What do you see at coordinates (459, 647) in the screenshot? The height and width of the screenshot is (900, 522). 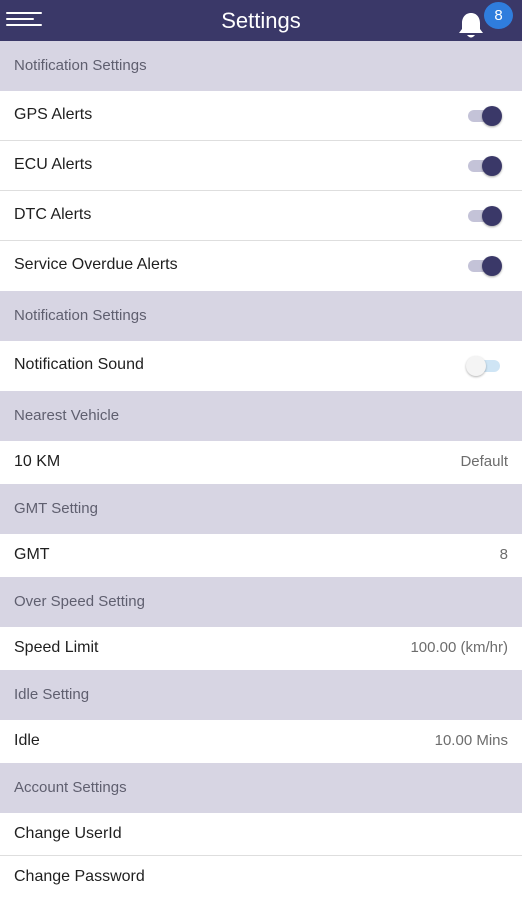 I see `speed-limit-value: 100.00 (km/hr)` at bounding box center [459, 647].